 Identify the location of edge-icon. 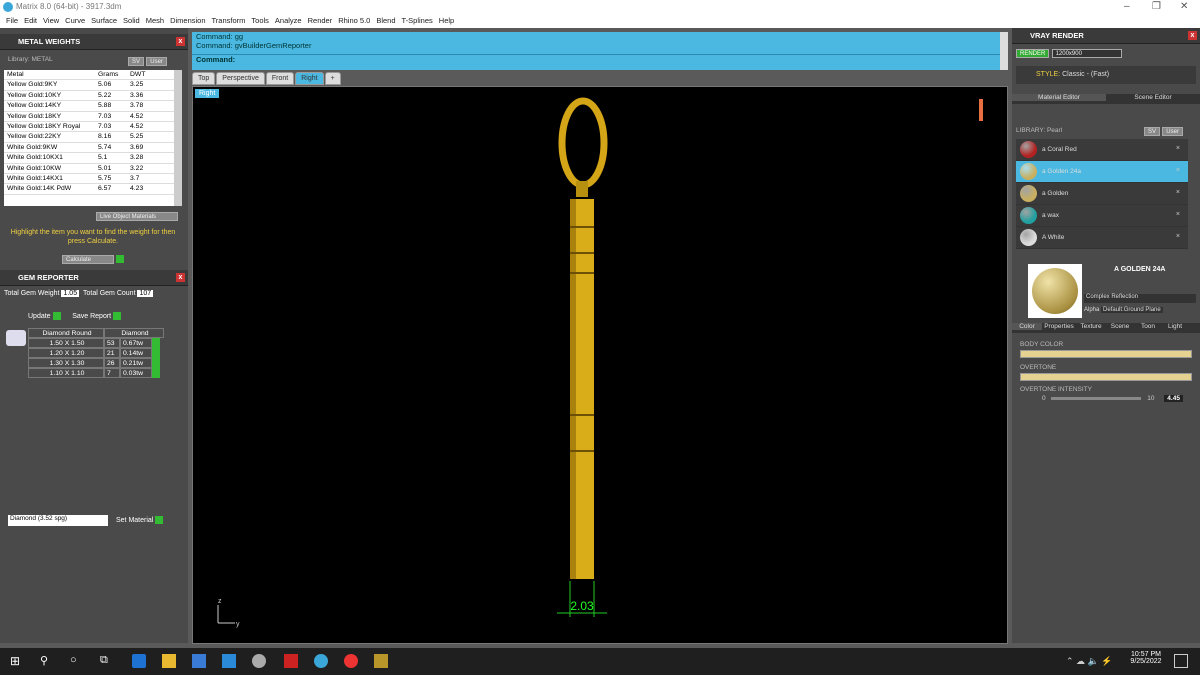
(139, 661).